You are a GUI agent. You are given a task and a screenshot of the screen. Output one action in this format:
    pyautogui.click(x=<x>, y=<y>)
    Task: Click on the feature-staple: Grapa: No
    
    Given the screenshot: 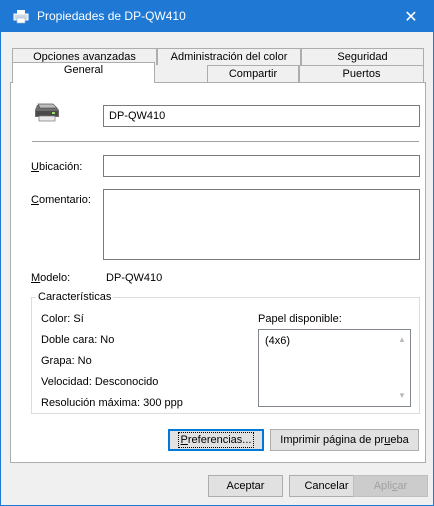 What is the action you would take?
    pyautogui.click(x=66, y=361)
    